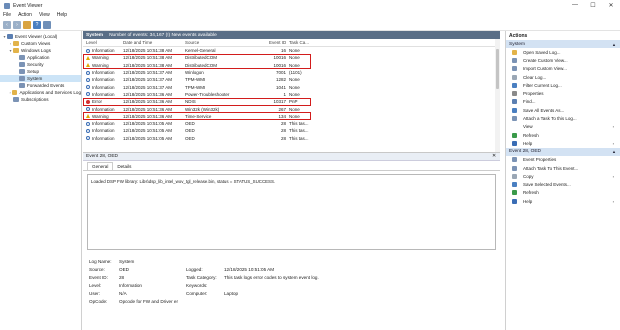 This screenshot has width=620, height=330. What do you see at coordinates (40, 64) in the screenshot?
I see `tree-item-security: Security` at bounding box center [40, 64].